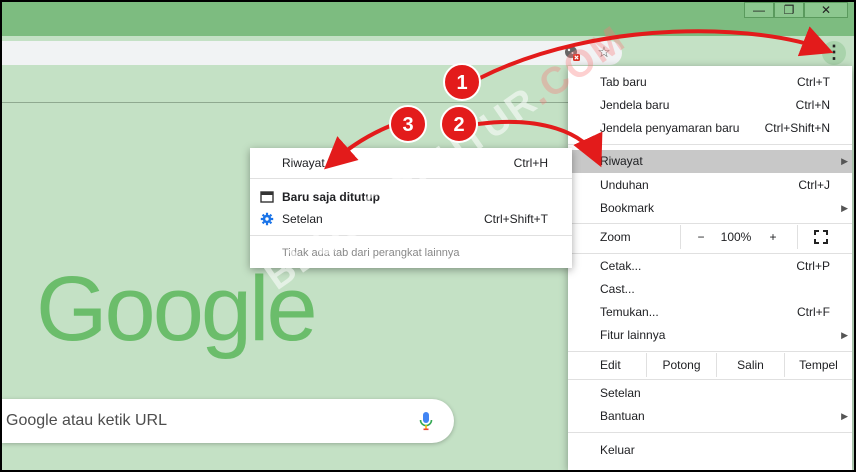 This screenshot has width=856, height=472. Describe the element at coordinates (196, 421) in the screenshot. I see `search-input` at that location.